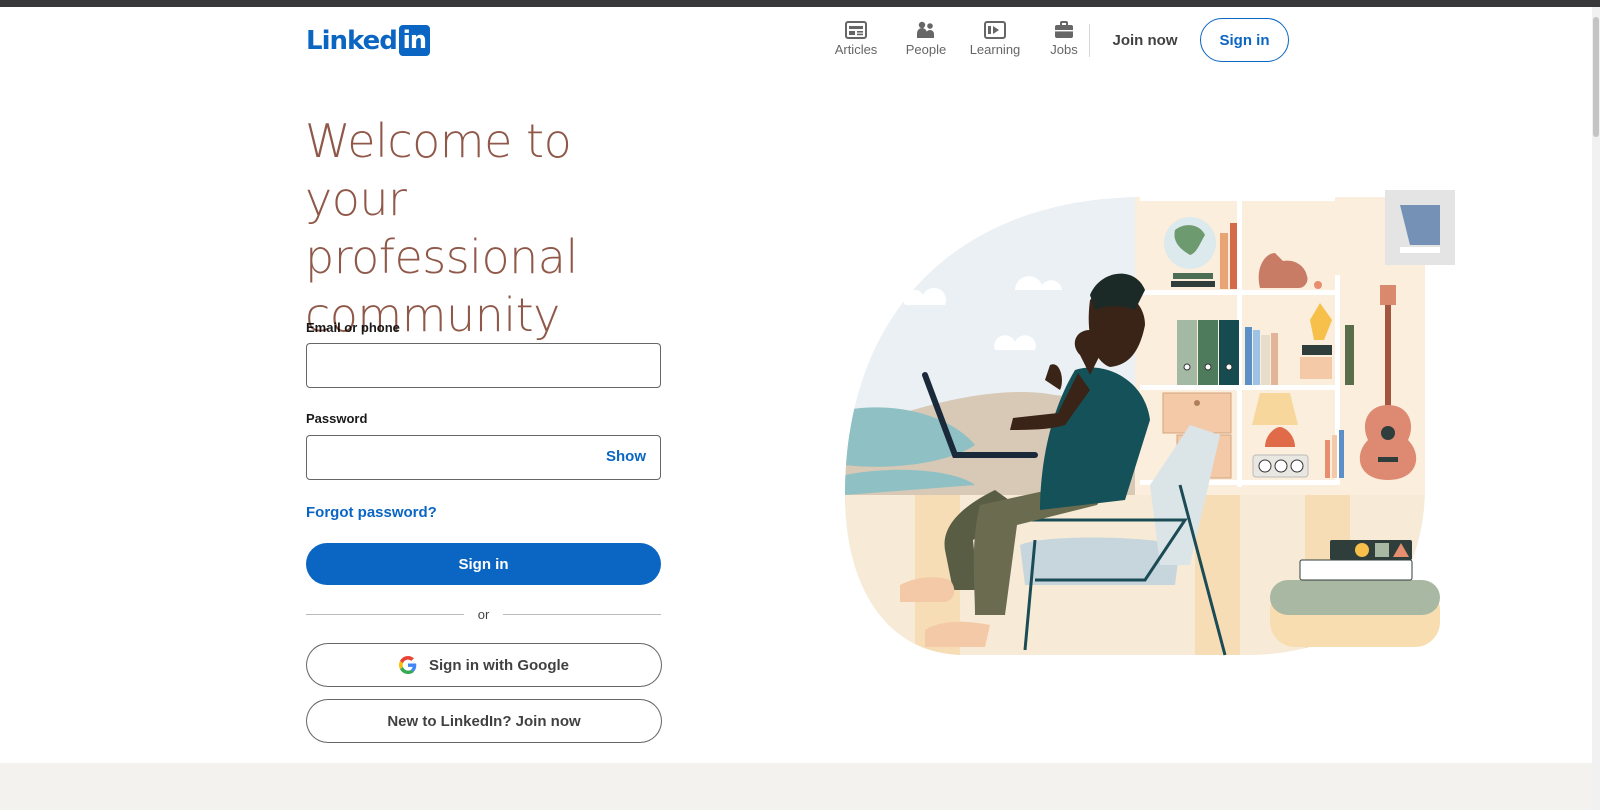  I want to click on sign-in-top-button: Sign in, so click(1244, 40).